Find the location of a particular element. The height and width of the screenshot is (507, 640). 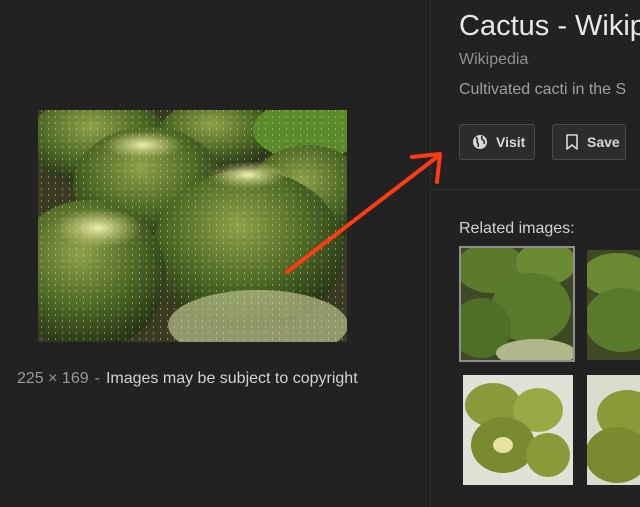

bookmark-icon is located at coordinates (572, 142).